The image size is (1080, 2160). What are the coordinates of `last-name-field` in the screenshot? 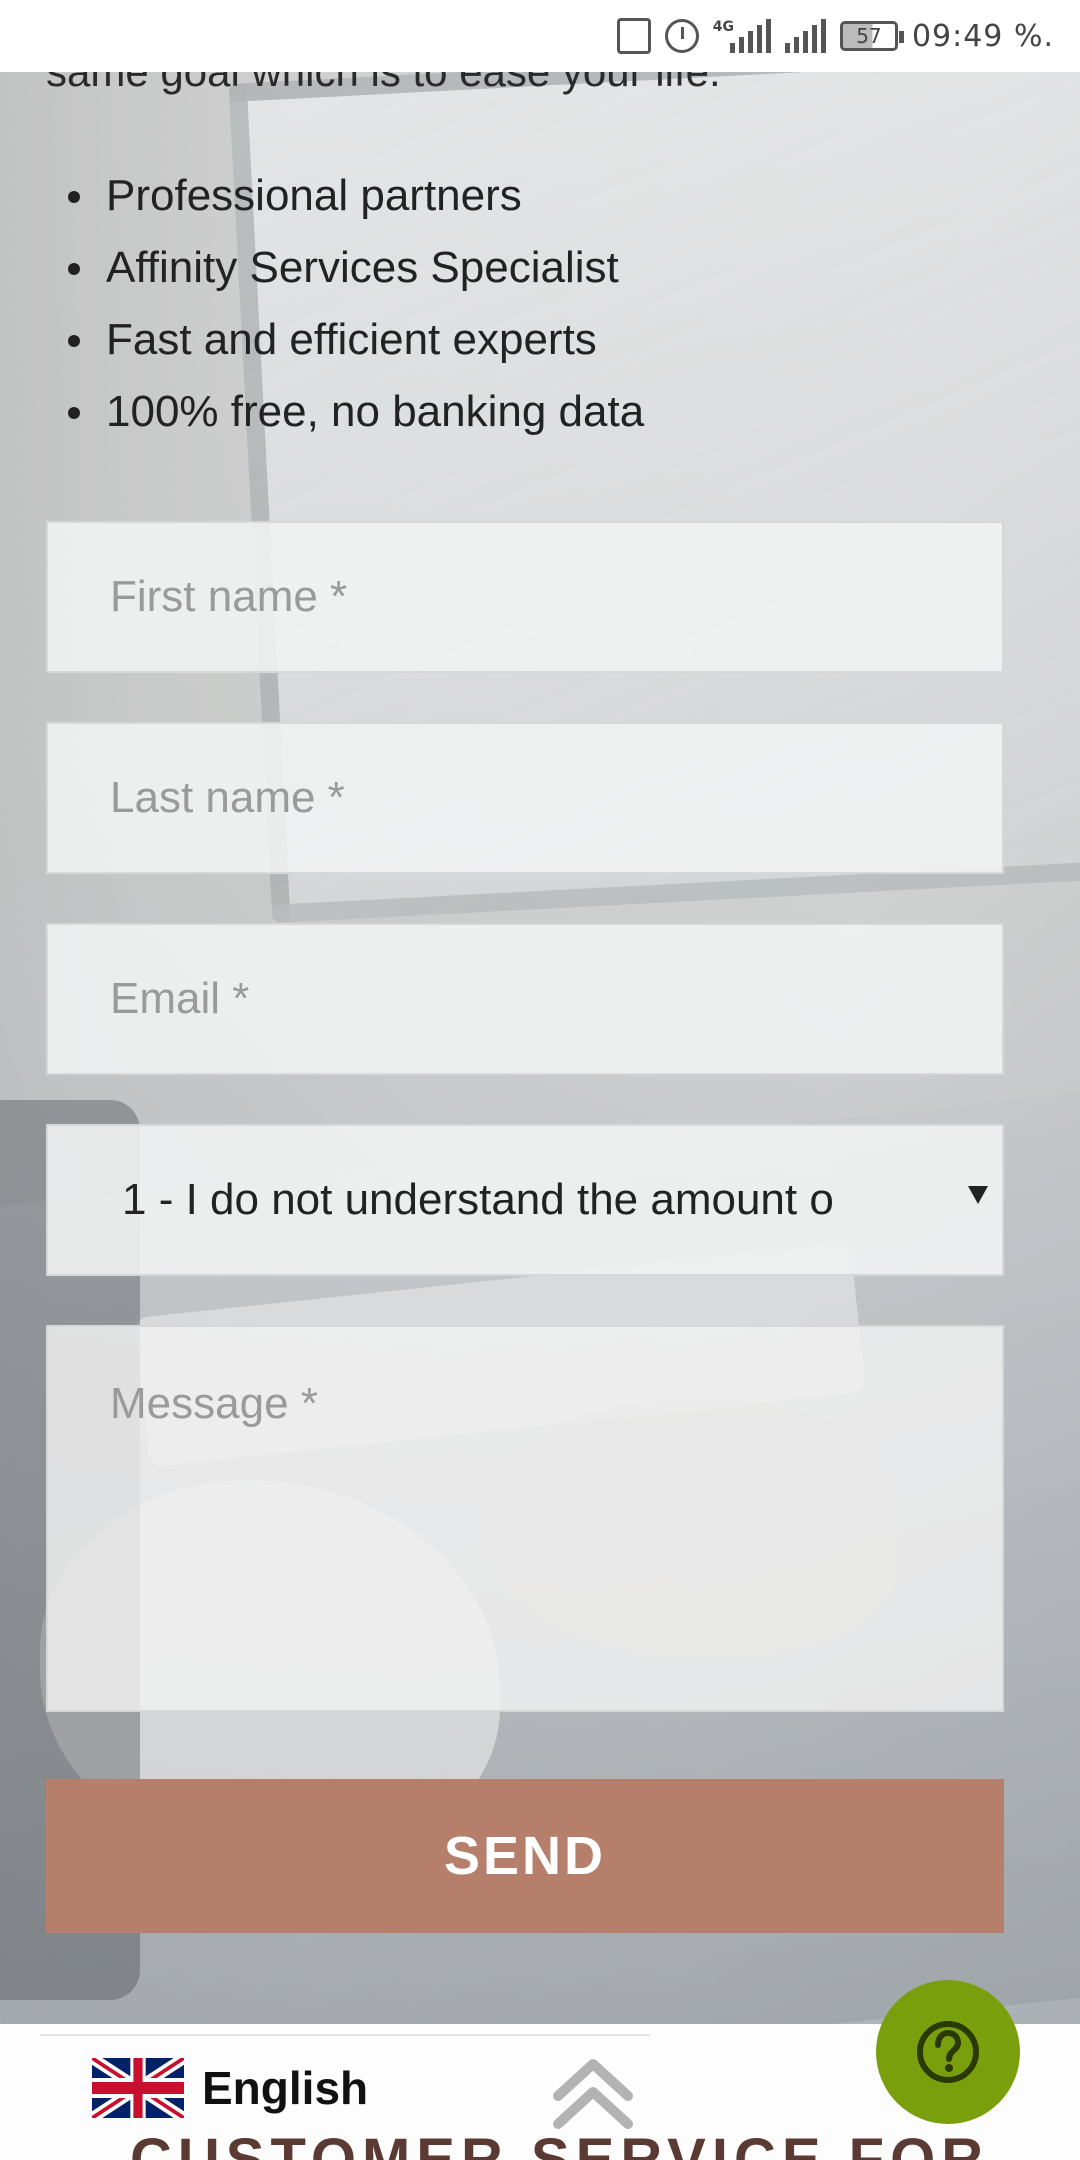 It's located at (525, 798).